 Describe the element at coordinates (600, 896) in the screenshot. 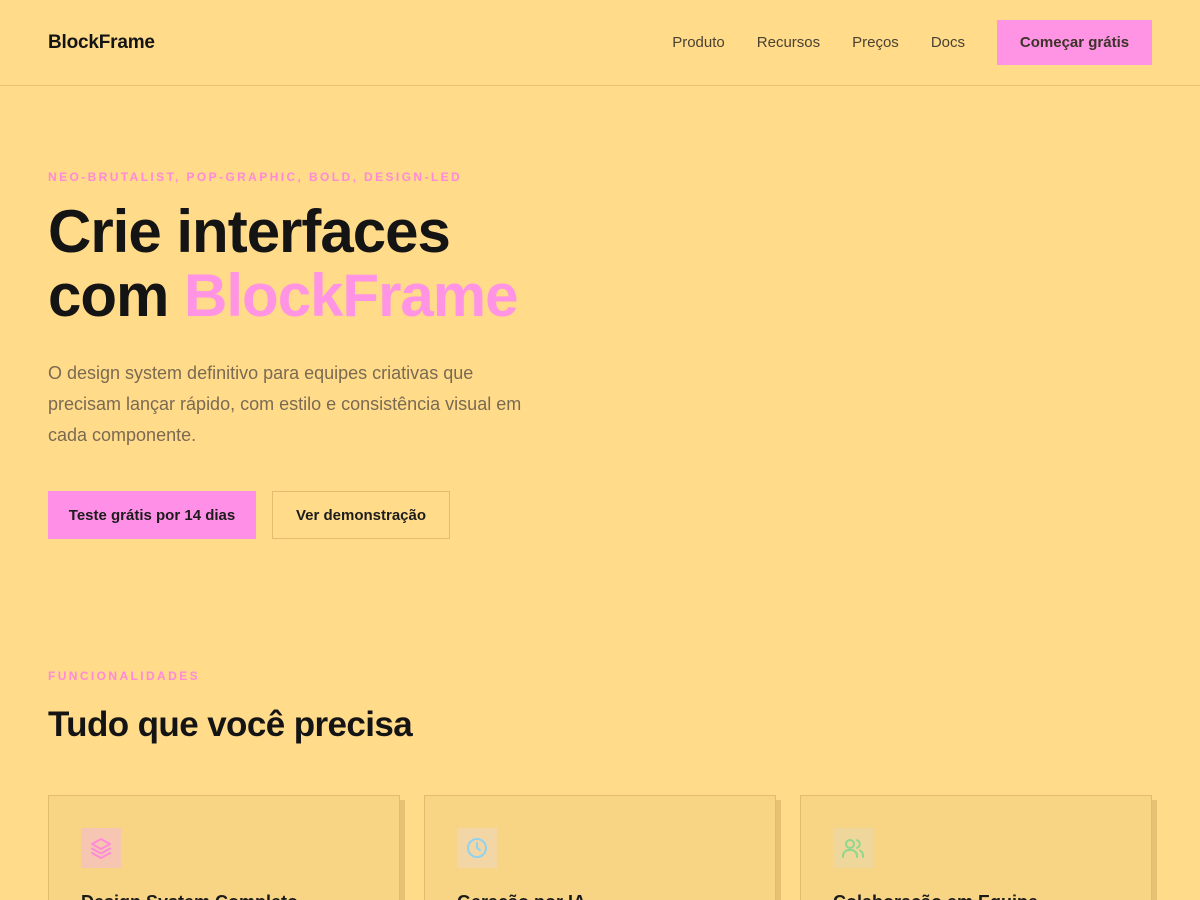

I see `feature-card-title: Geração por IA` at that location.